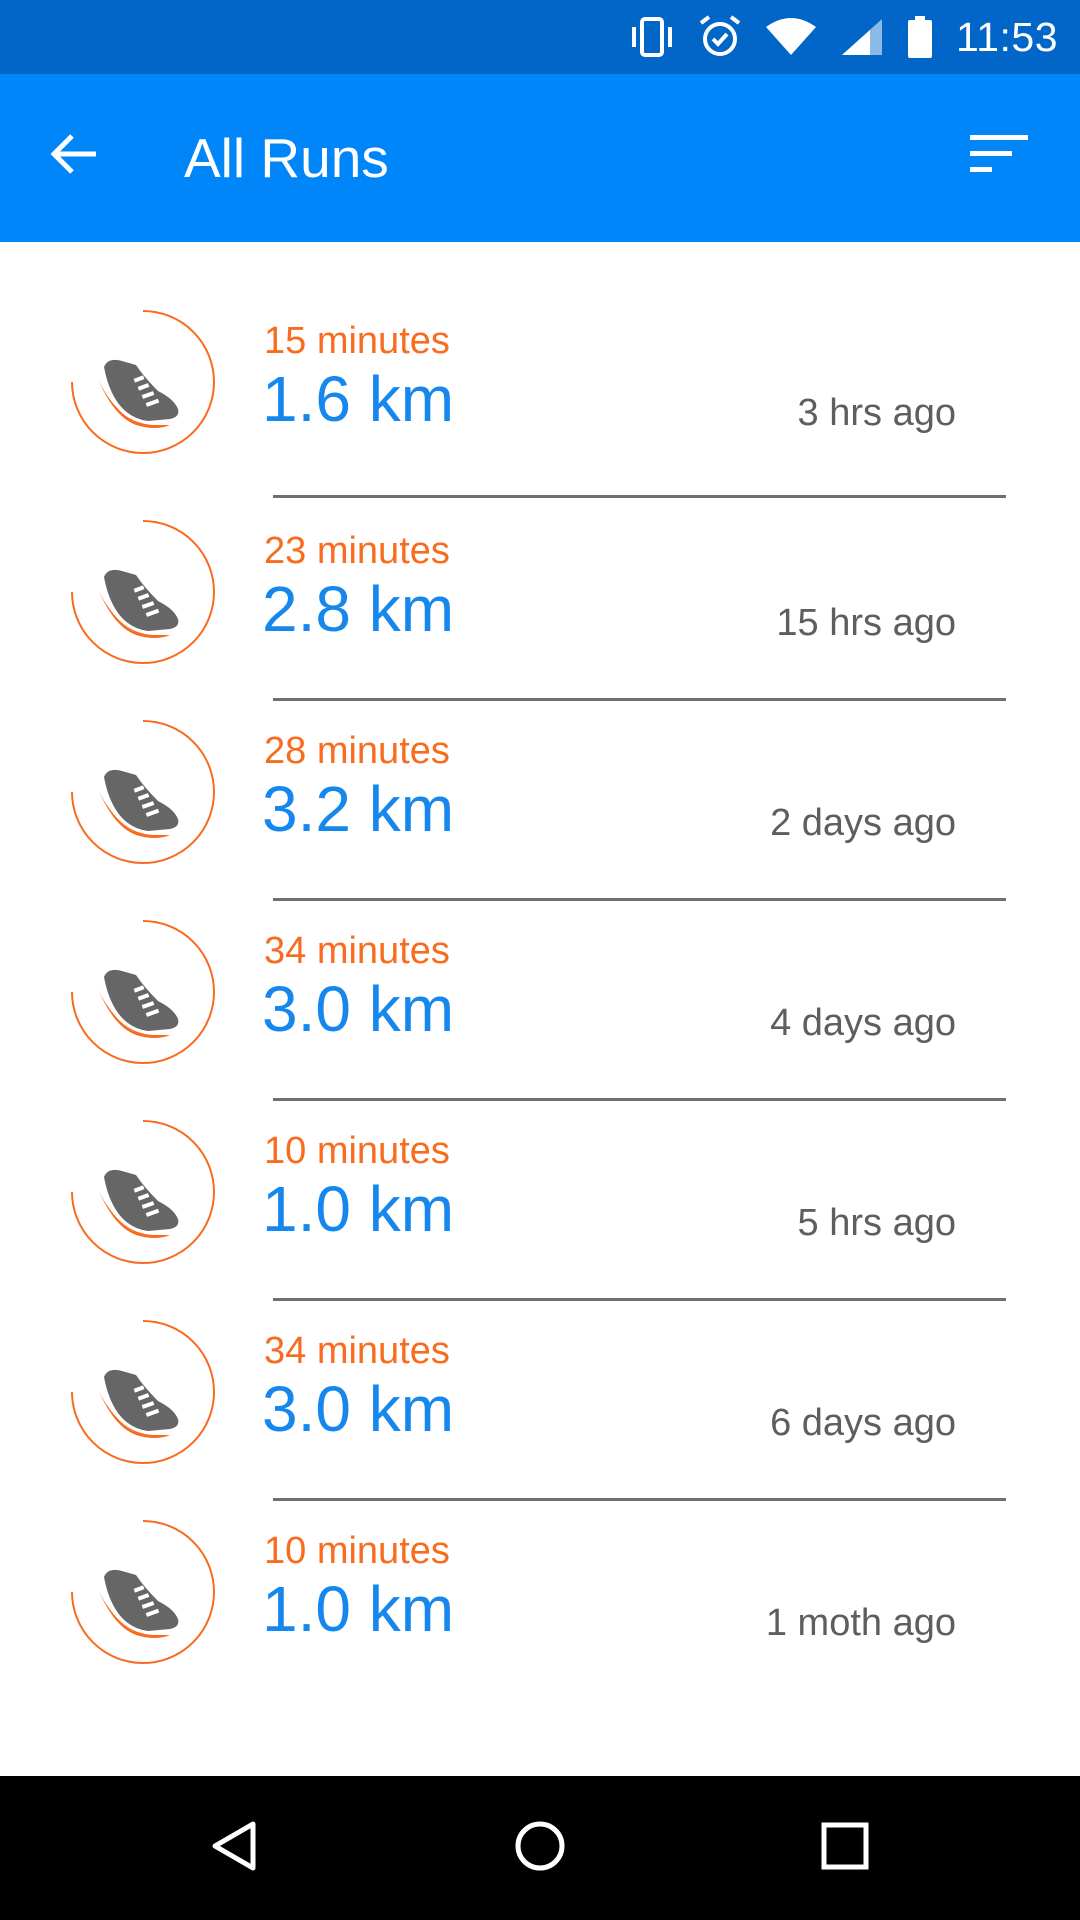 Image resolution: width=1080 pixels, height=1920 pixels. Describe the element at coordinates (863, 1423) in the screenshot. I see `run-time-ago: 6 days ago` at that location.